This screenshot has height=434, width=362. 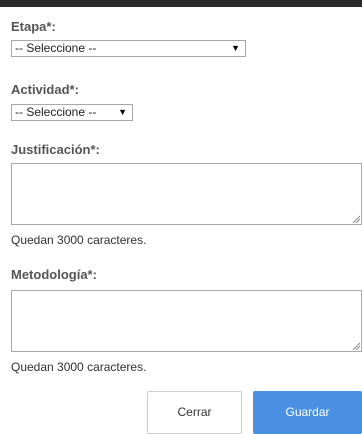 What do you see at coordinates (128, 48) in the screenshot?
I see `etapa-select: -- Seleccione -- ▼` at bounding box center [128, 48].